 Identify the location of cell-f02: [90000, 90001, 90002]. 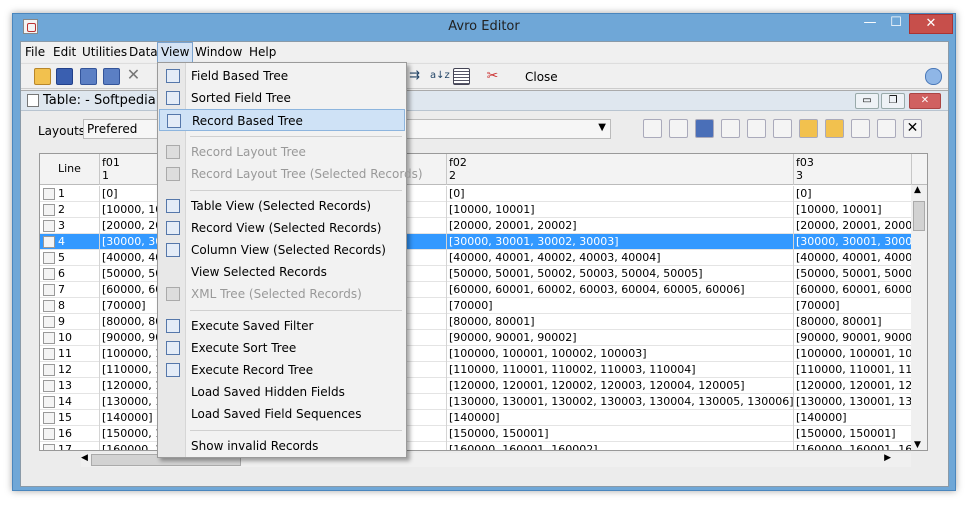
(620, 338).